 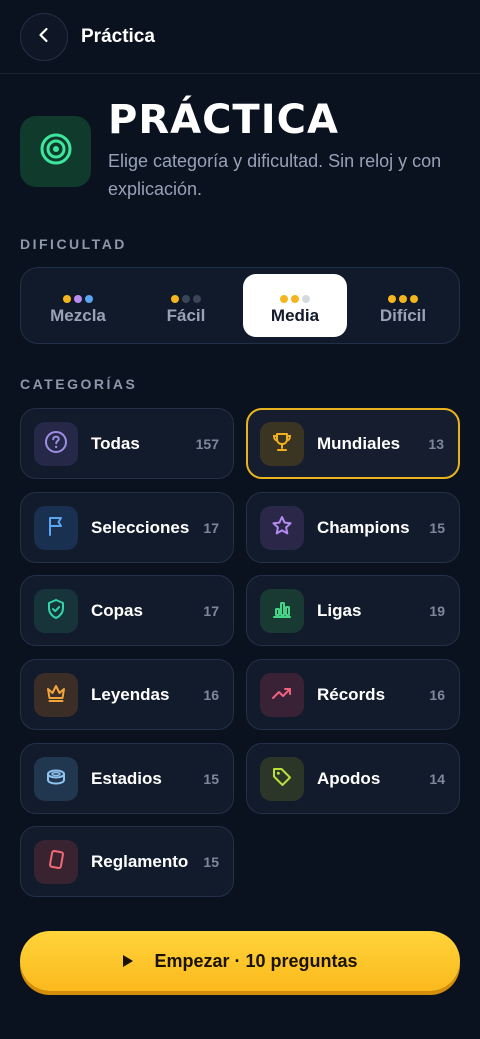 I want to click on category-card-selecciones: Selecciones 17, so click(x=127, y=527).